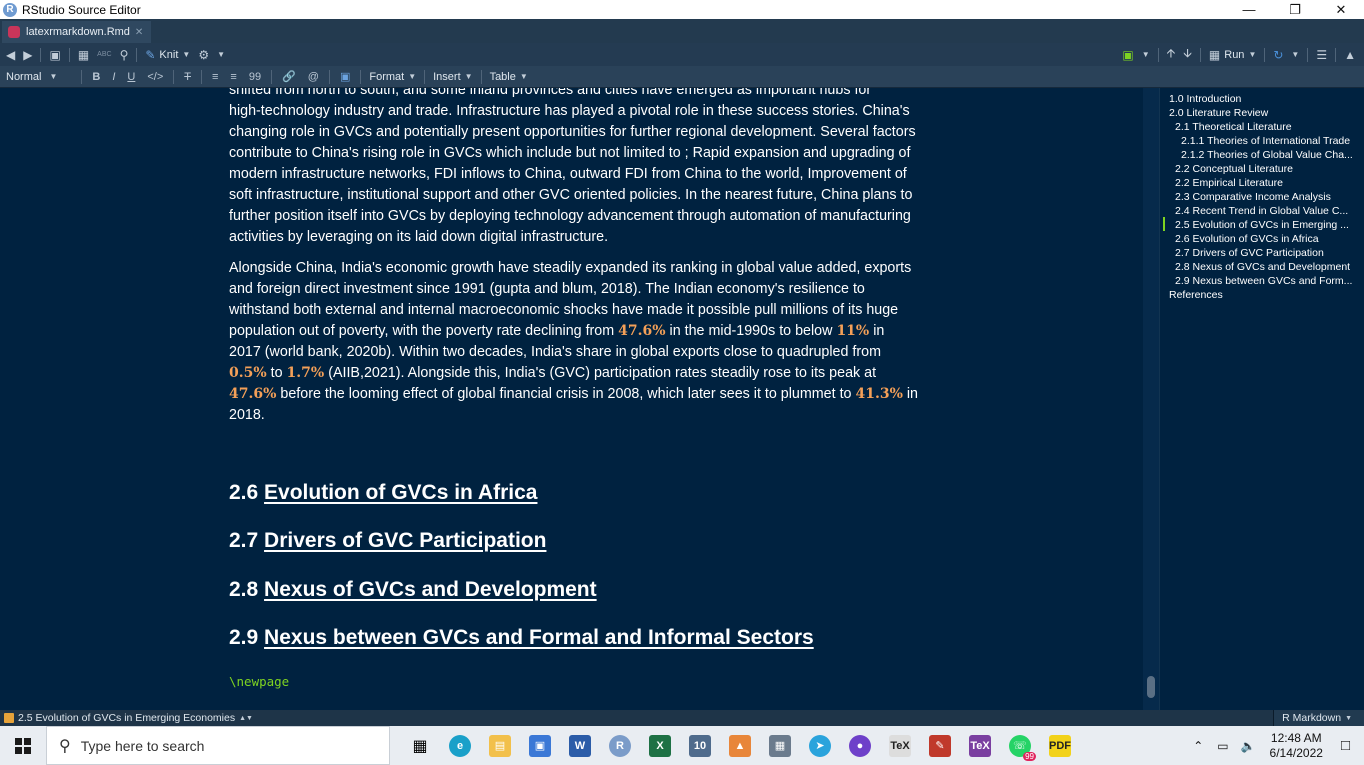  Describe the element at coordinates (1151, 399) in the screenshot. I see `editor-scrollbar` at that location.